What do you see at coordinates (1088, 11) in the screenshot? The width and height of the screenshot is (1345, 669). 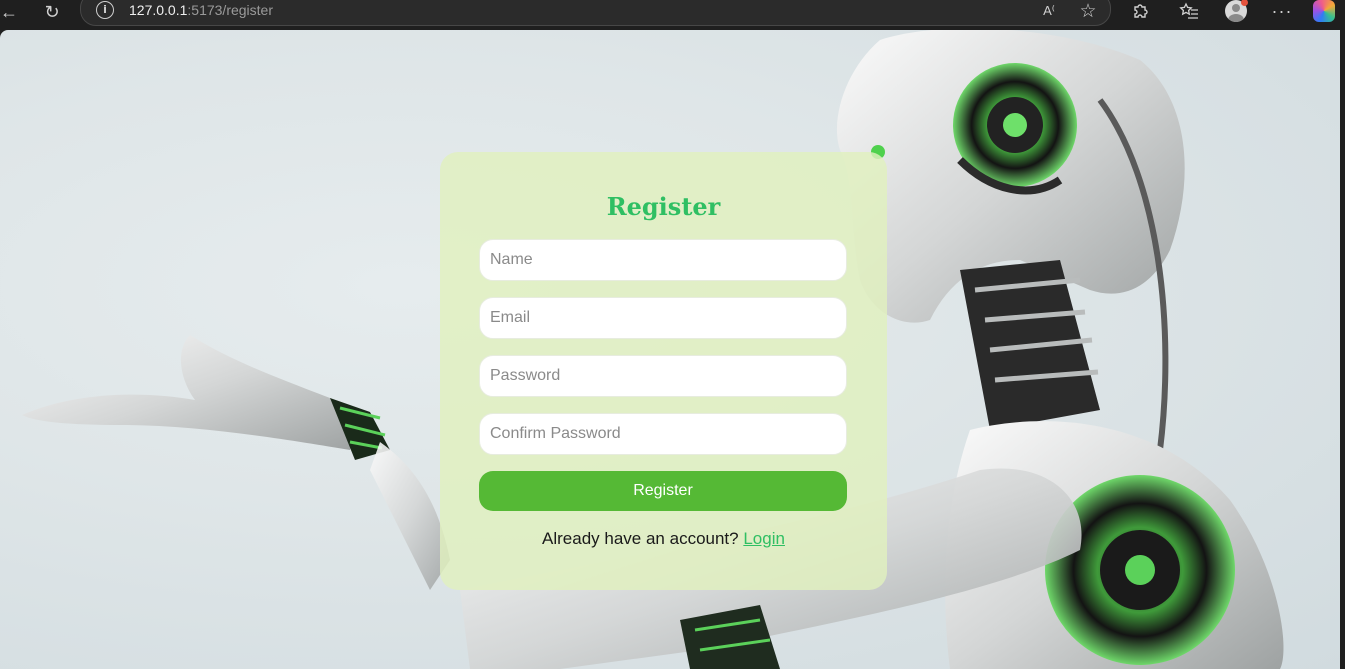 I see `star-icon: ☆` at bounding box center [1088, 11].